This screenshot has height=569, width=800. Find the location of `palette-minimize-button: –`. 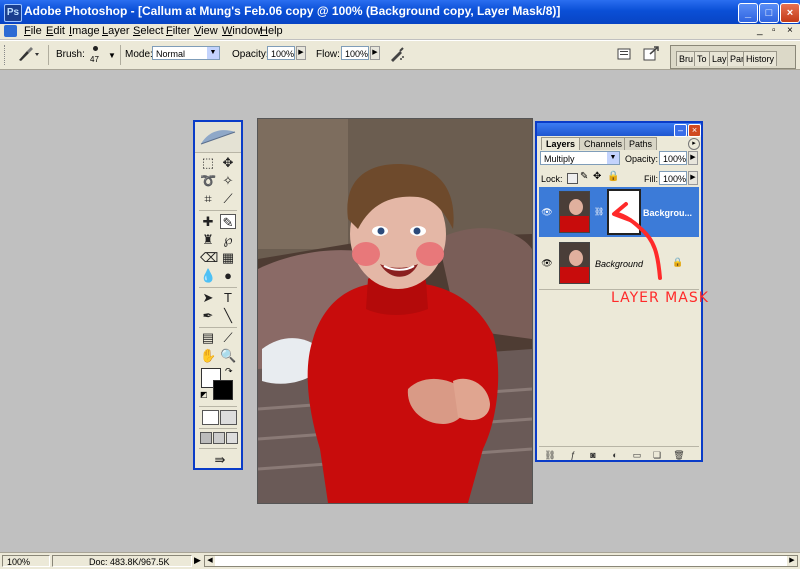

palette-minimize-button: – is located at coordinates (680, 130).